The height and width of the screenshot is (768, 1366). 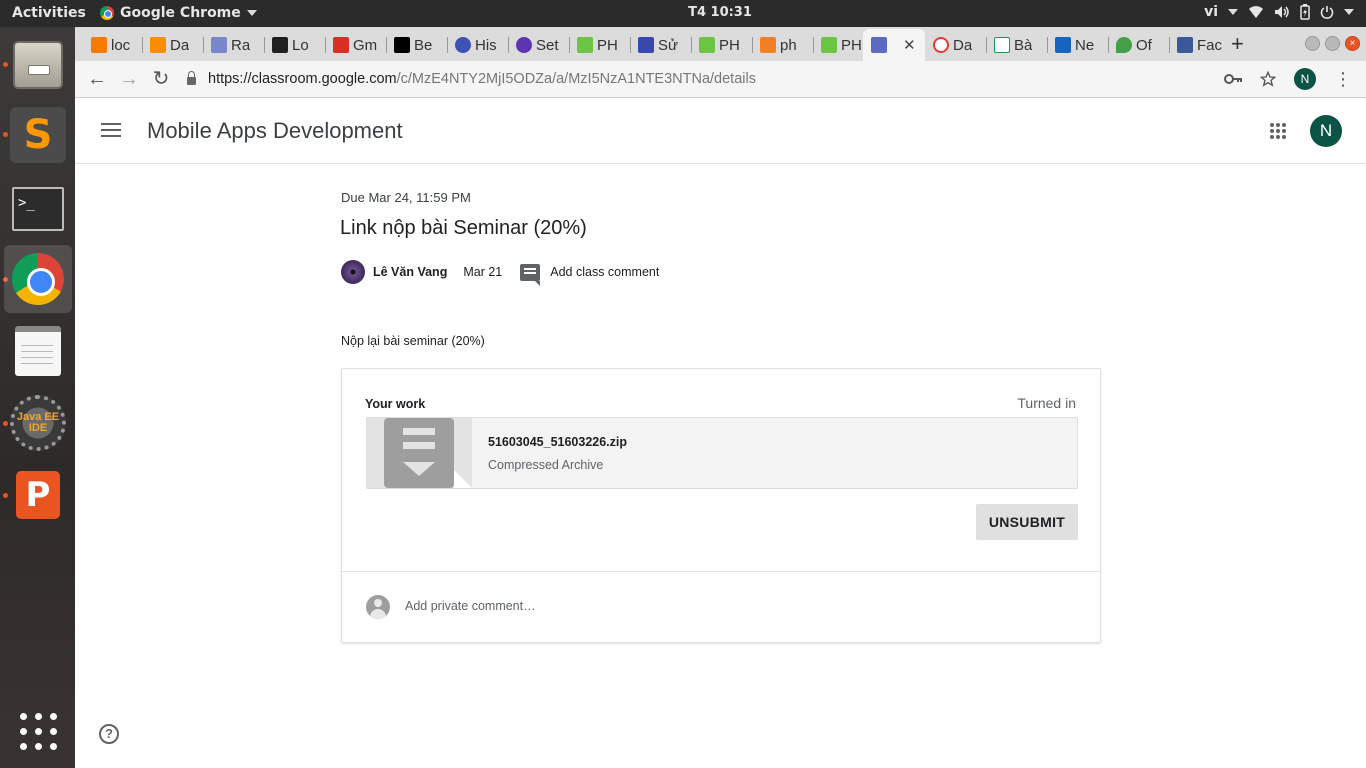 What do you see at coordinates (1332, 43) in the screenshot?
I see `maximize-button` at bounding box center [1332, 43].